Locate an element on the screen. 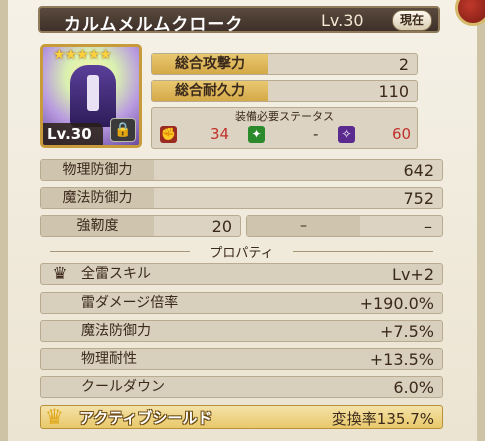  property-label: 全雷スキル is located at coordinates (116, 274).